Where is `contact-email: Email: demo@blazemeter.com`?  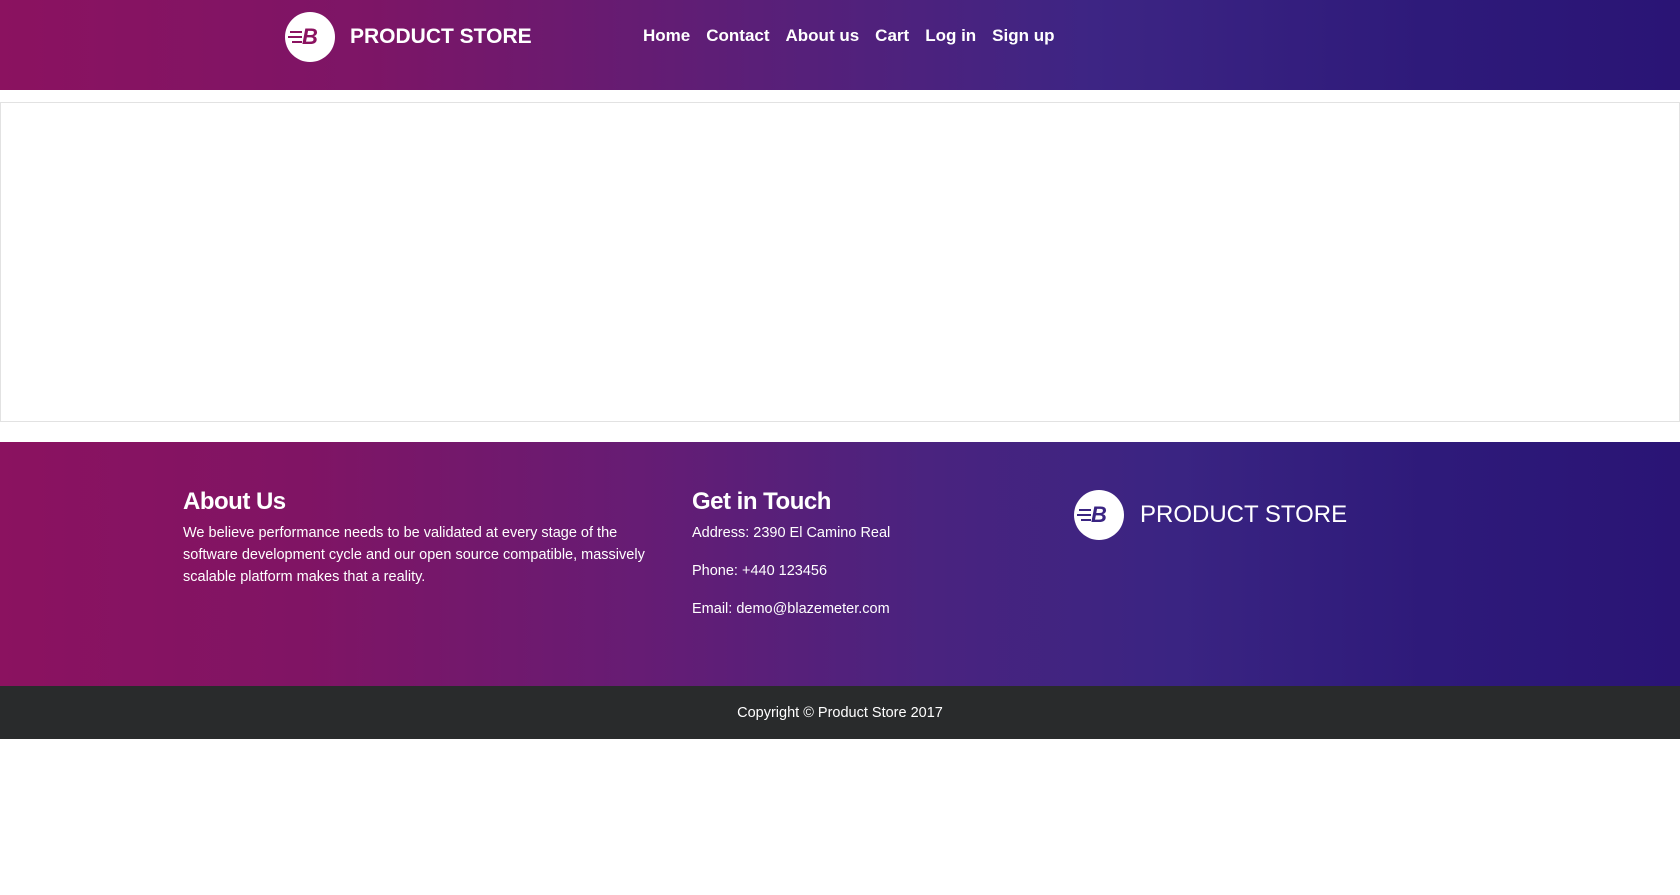
contact-email: Email: demo@blazemeter.com is located at coordinates (791, 609).